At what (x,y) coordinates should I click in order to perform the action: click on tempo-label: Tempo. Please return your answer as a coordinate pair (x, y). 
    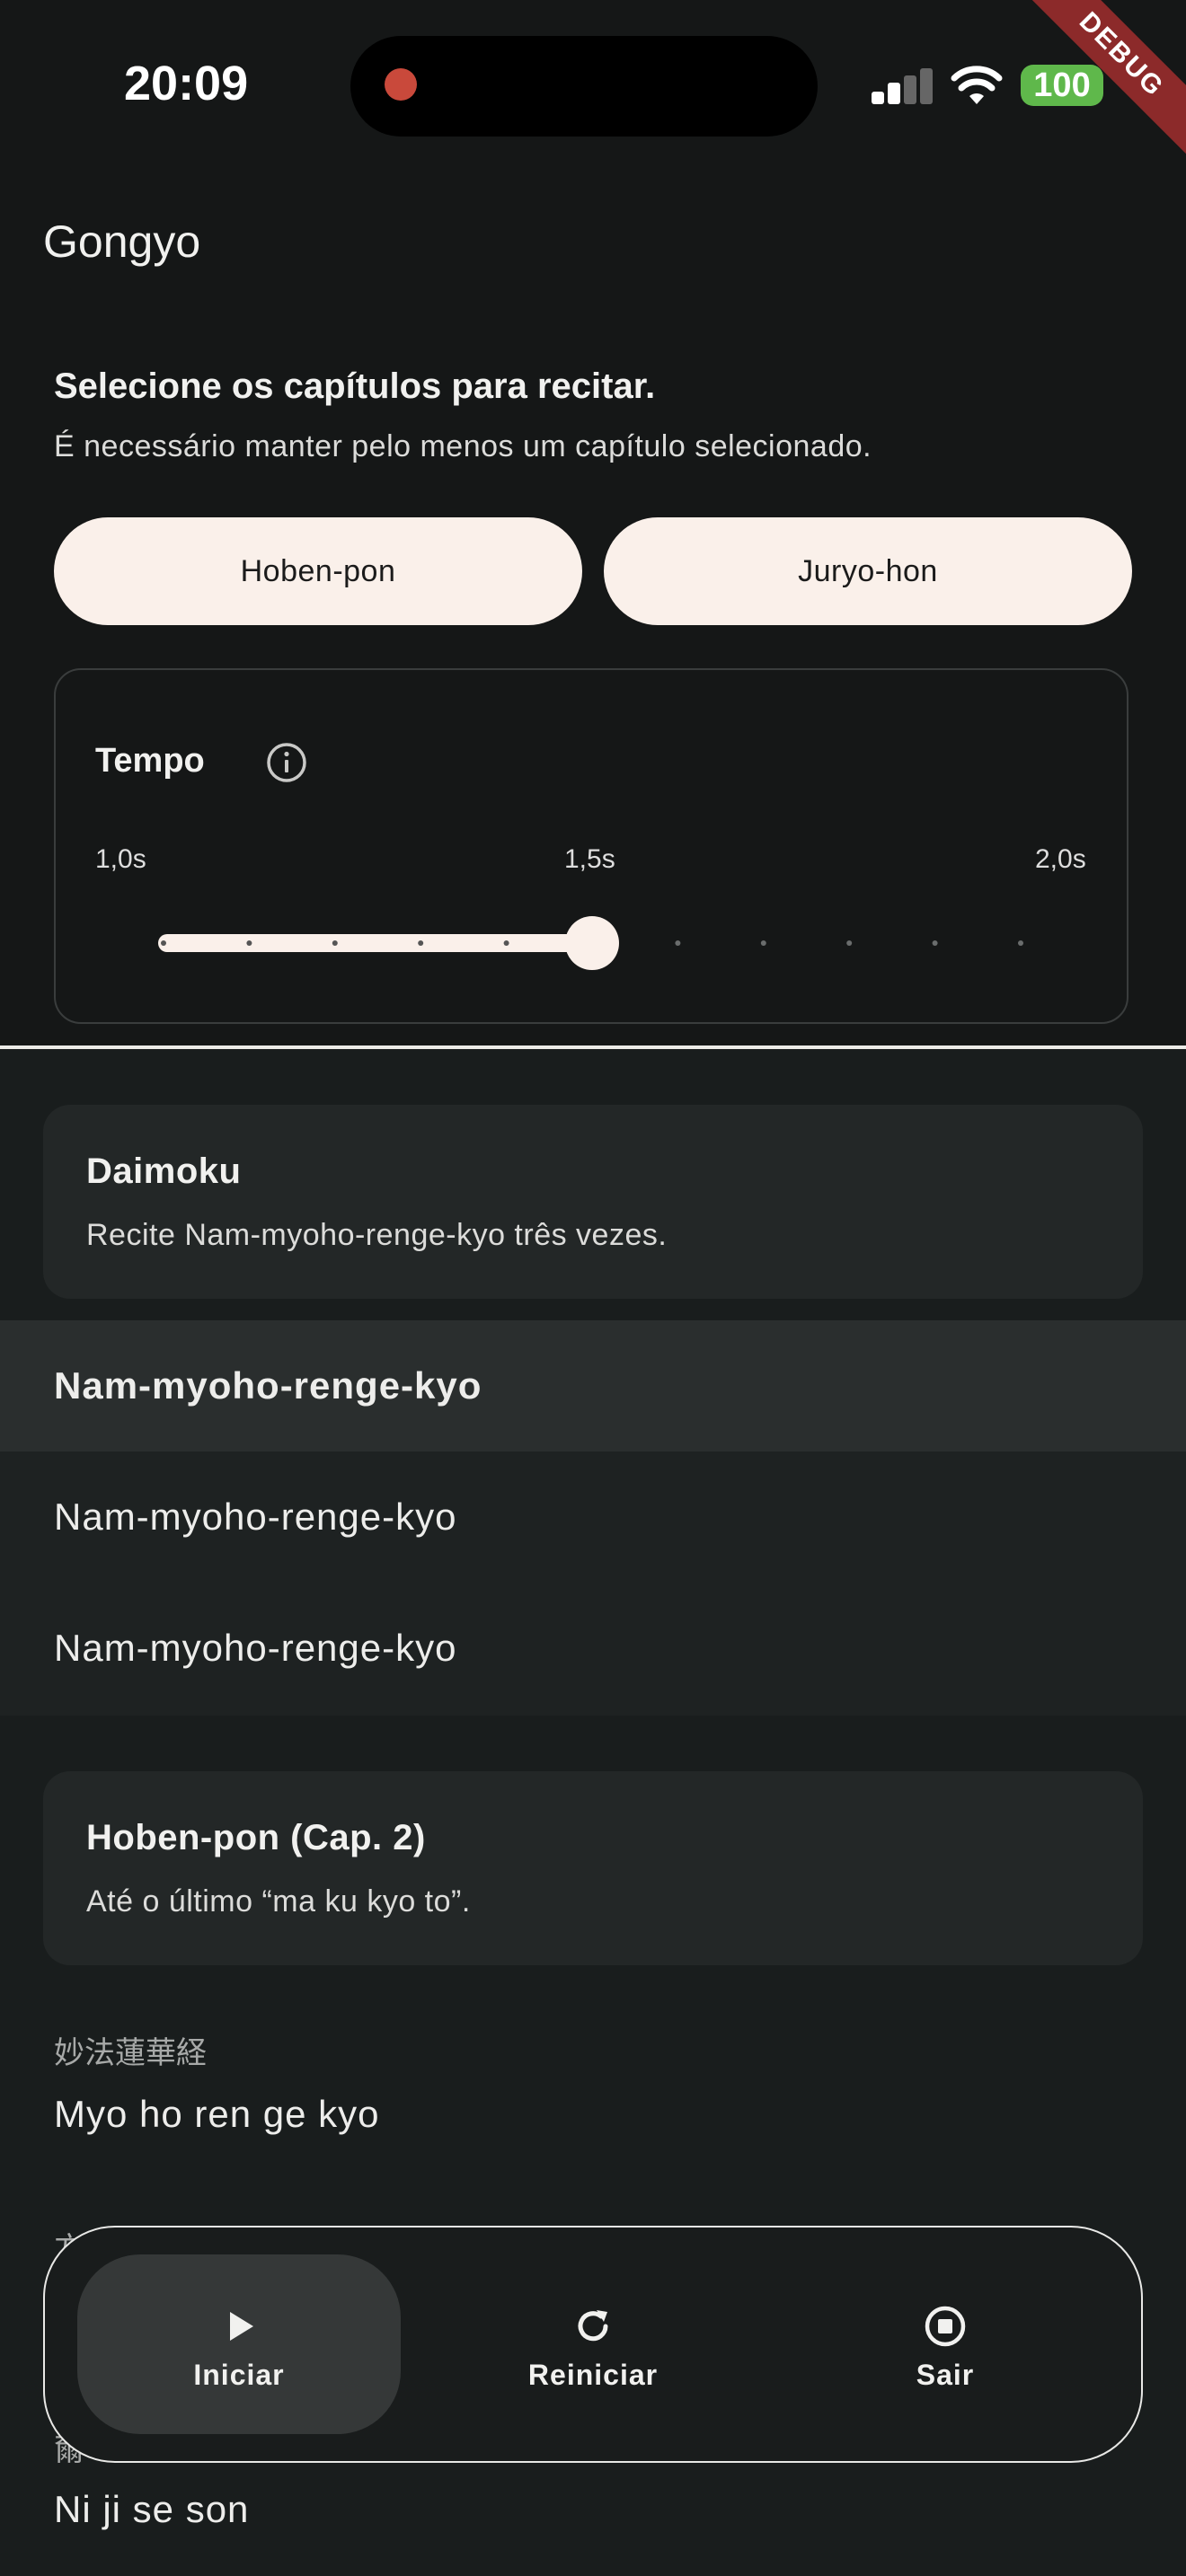
    Looking at the image, I should click on (150, 761).